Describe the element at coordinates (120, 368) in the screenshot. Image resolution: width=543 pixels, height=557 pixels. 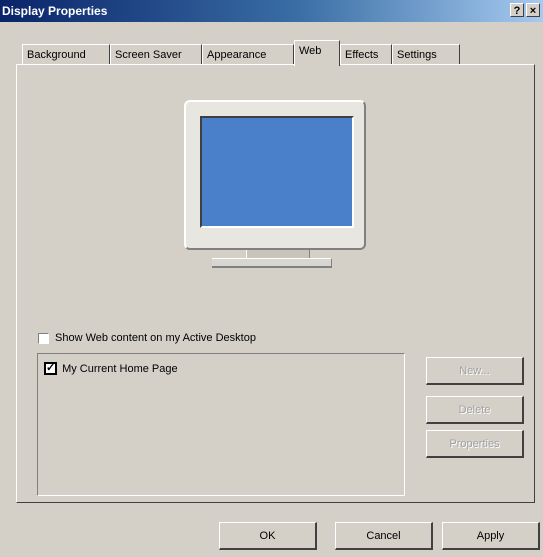
I see `list-item-label: My Current Home Page` at that location.